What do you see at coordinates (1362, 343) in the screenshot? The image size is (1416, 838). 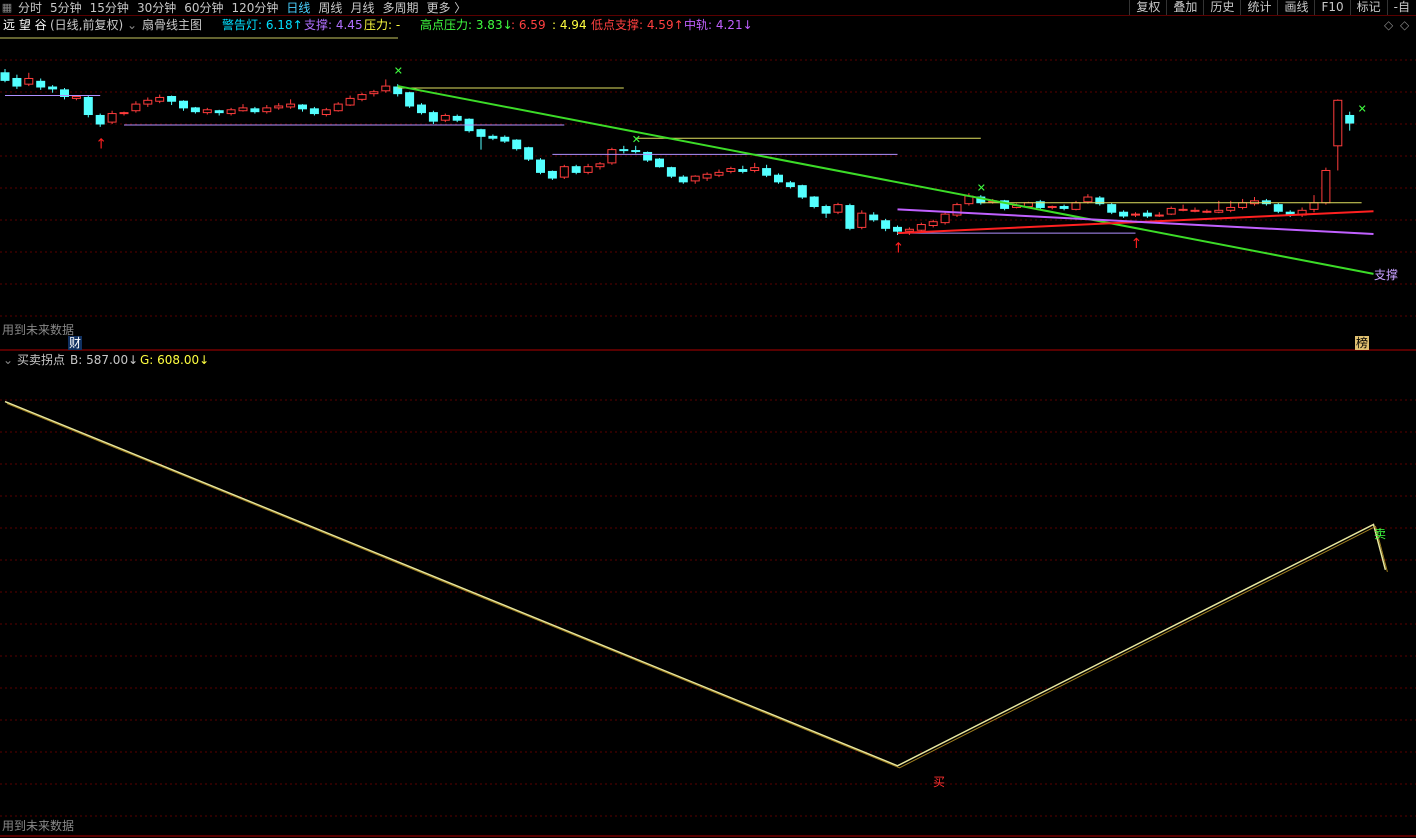 I see `marker-bang: 榜` at bounding box center [1362, 343].